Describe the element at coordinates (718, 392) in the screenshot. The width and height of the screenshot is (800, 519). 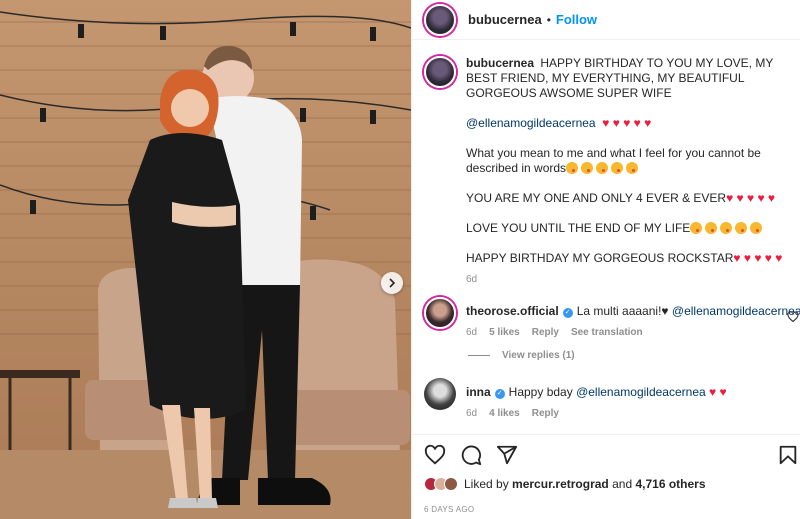
I see `heart-emoji: ♥ ♥` at that location.